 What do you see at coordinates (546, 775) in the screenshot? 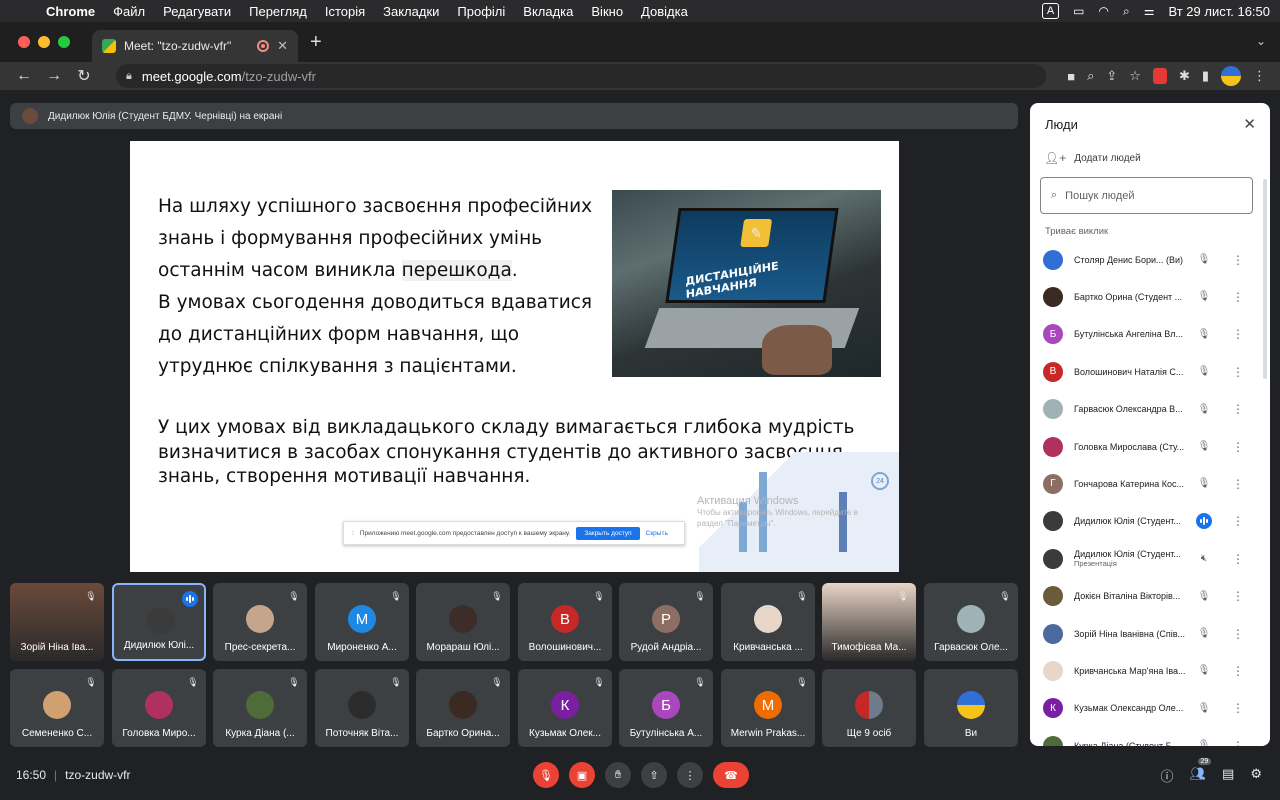
I see `mic-toggle-button: 🎙︎` at bounding box center [546, 775].